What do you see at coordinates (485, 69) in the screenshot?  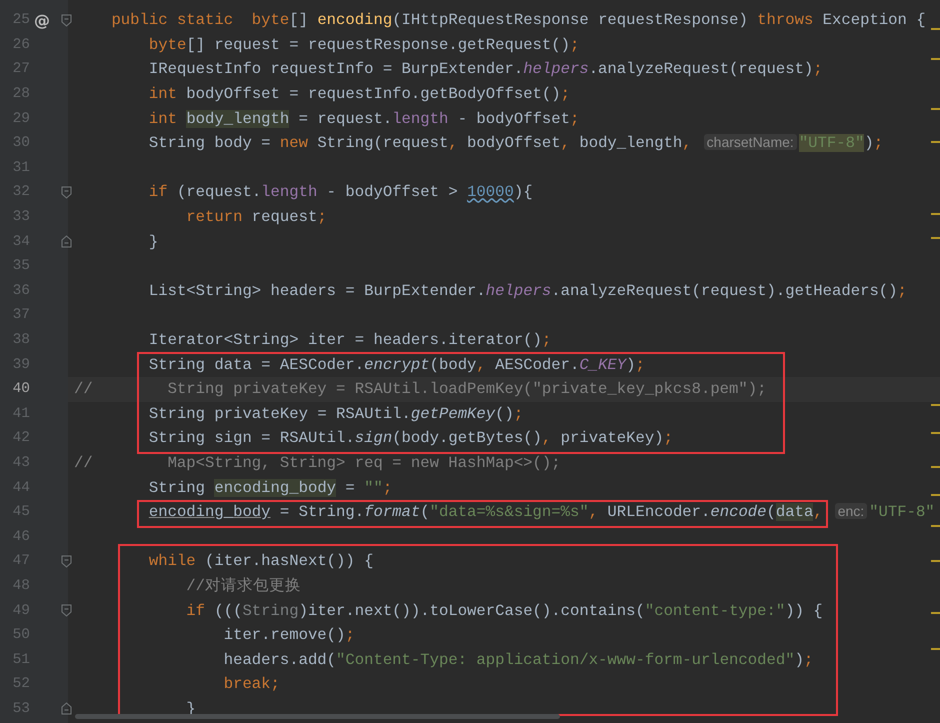 I see `code-line: IRequestInfo requestInfo = BurpExtender.helpers.analyzeRequest(request);` at bounding box center [485, 69].